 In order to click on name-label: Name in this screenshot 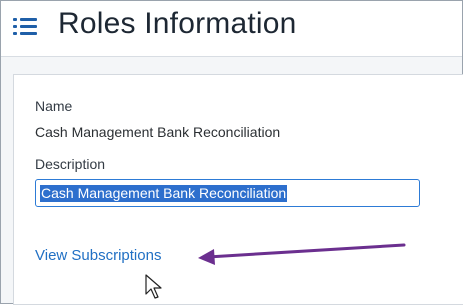, I will do `click(54, 106)`.